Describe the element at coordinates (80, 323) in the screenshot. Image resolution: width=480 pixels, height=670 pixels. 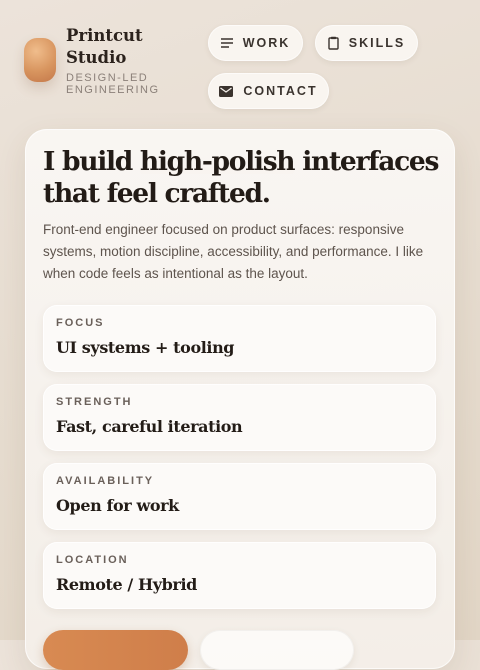
I see `fact-label: FOCUS` at that location.